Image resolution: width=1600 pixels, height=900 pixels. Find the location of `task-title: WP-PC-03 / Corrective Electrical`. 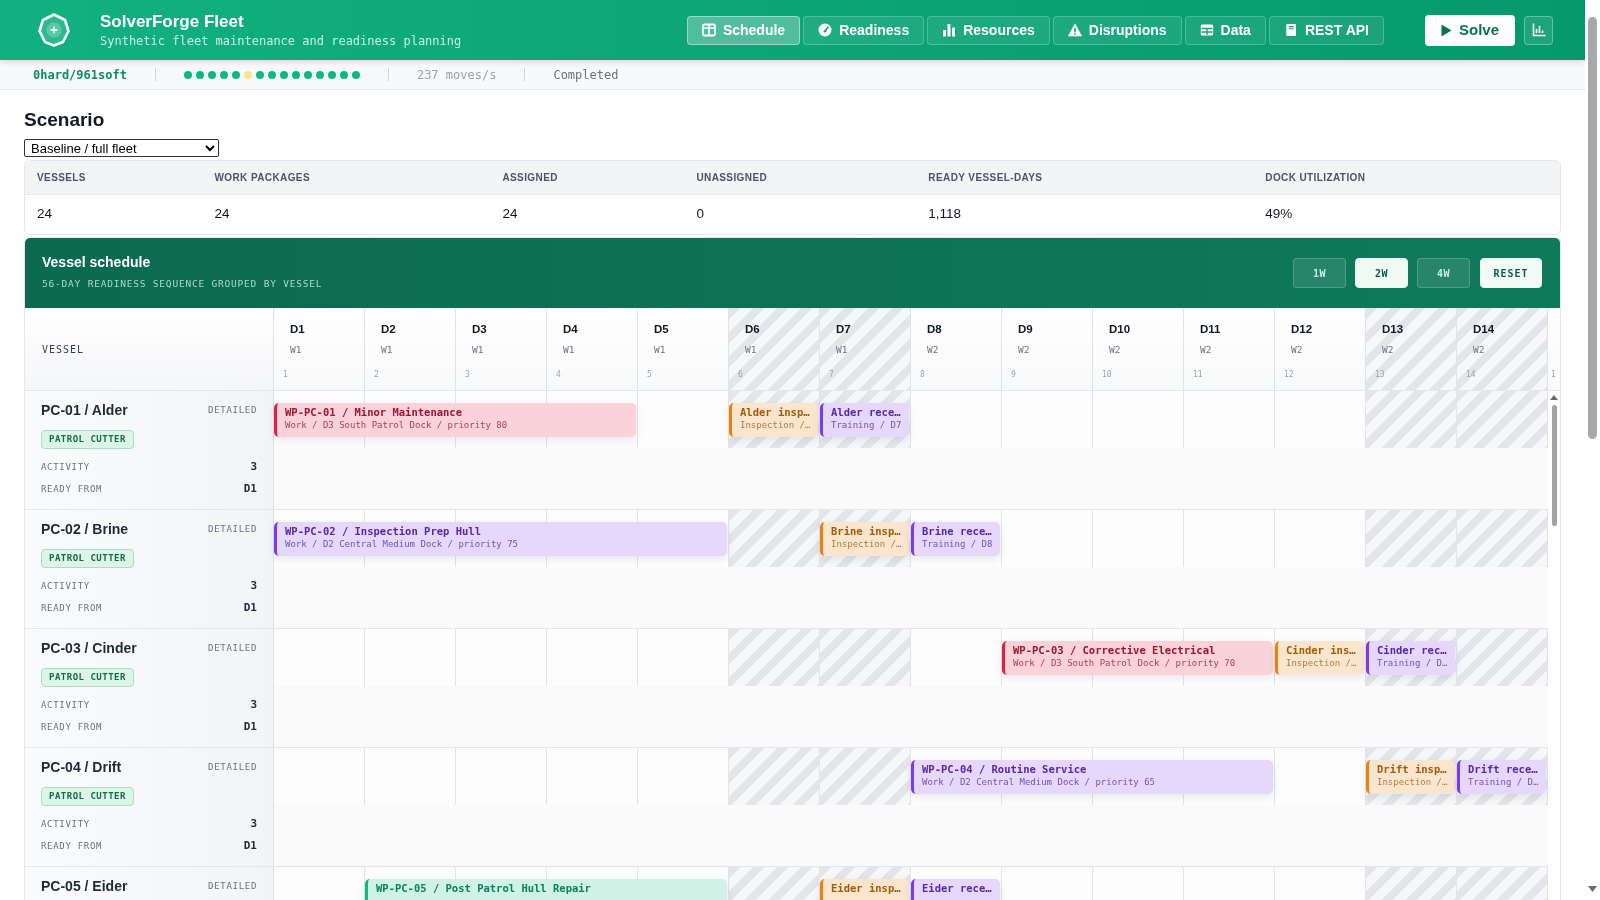

task-title: WP-PC-03 / Corrective Electrical is located at coordinates (1115, 650).